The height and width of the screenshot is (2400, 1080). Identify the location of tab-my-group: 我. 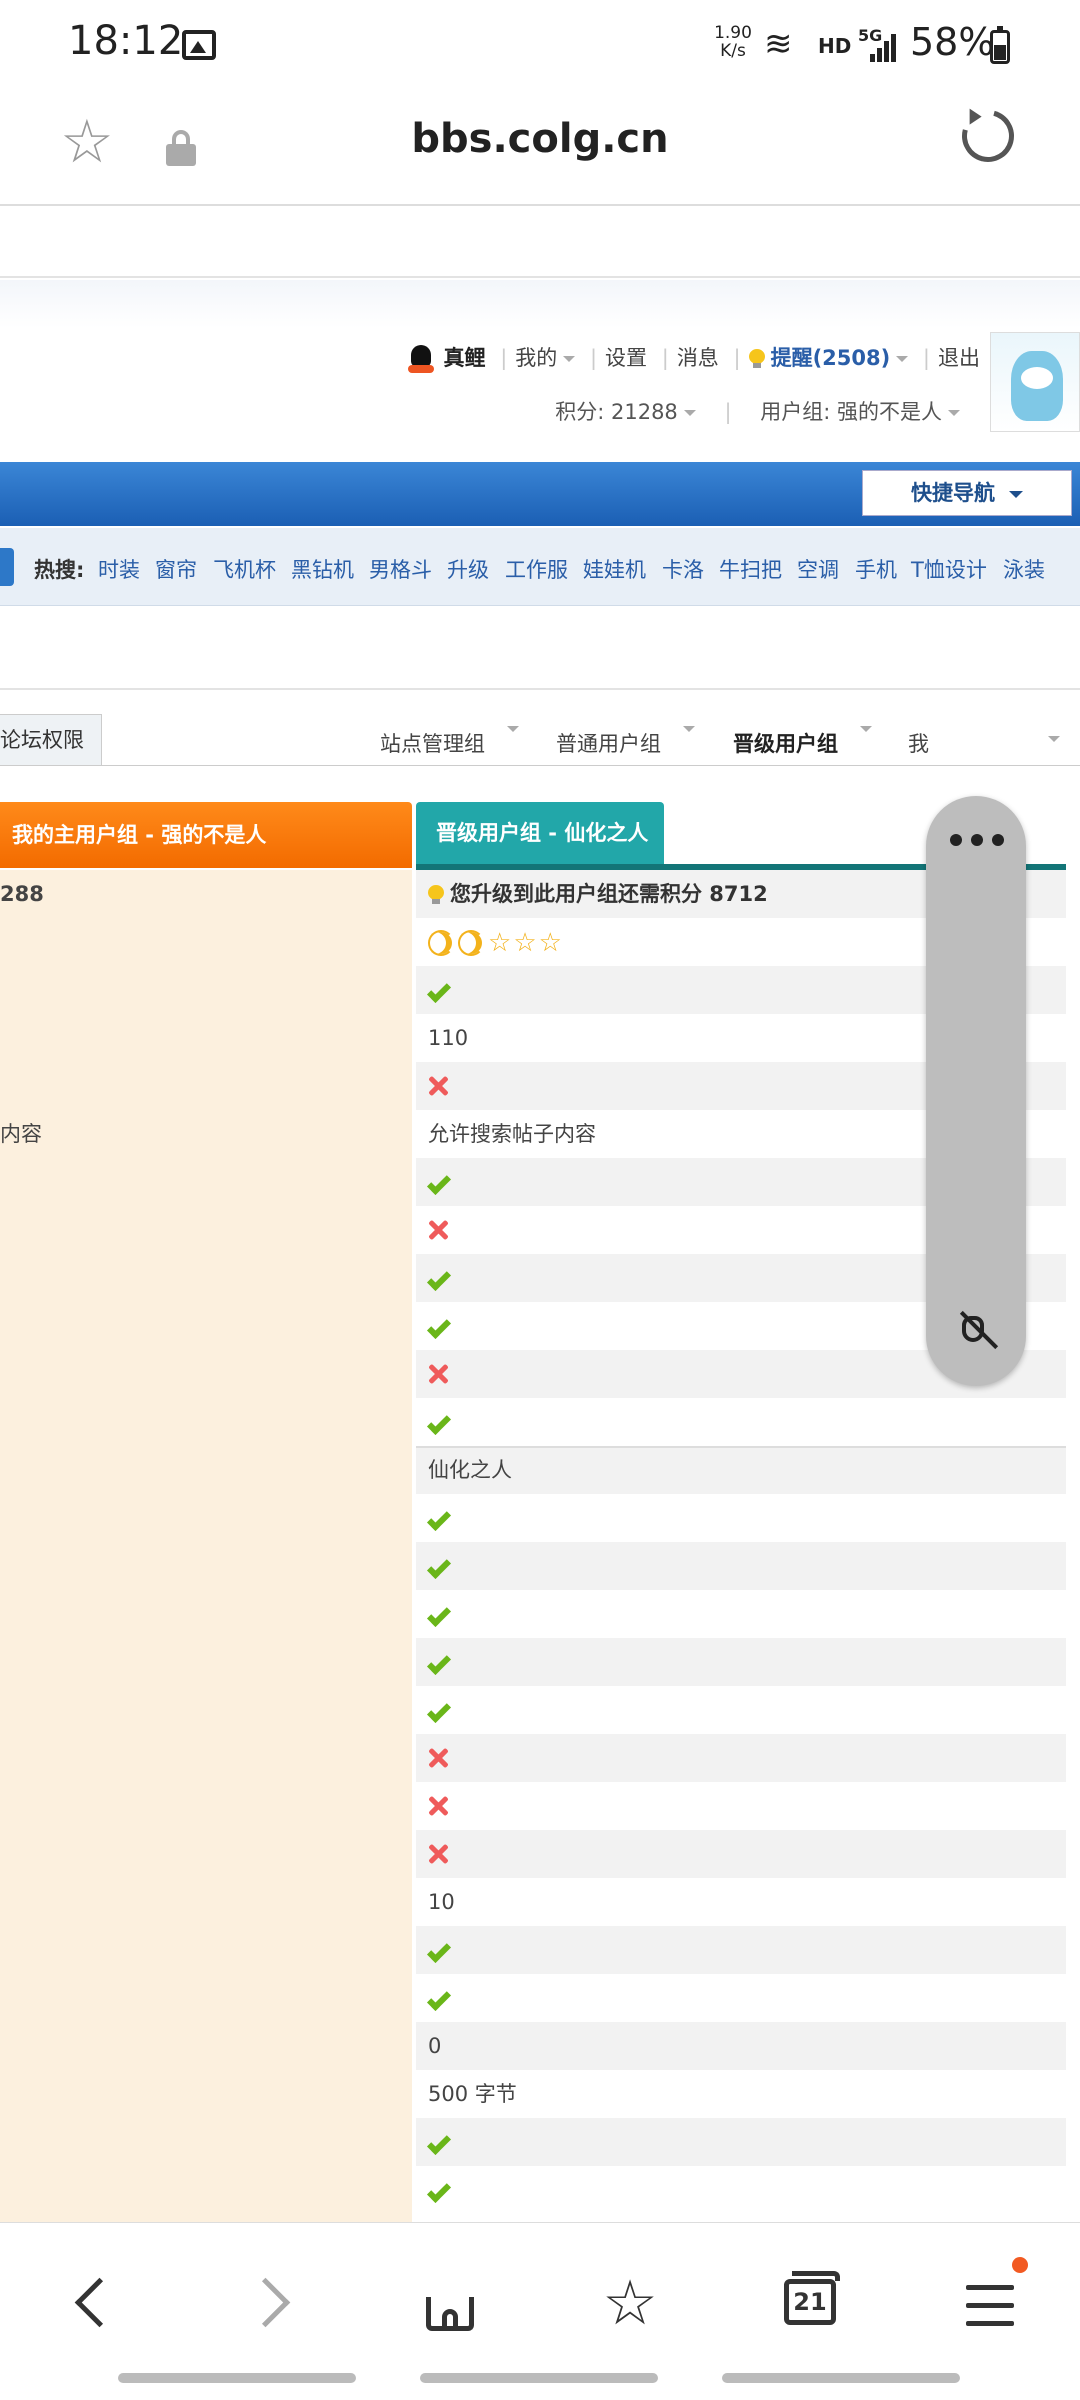
(918, 743).